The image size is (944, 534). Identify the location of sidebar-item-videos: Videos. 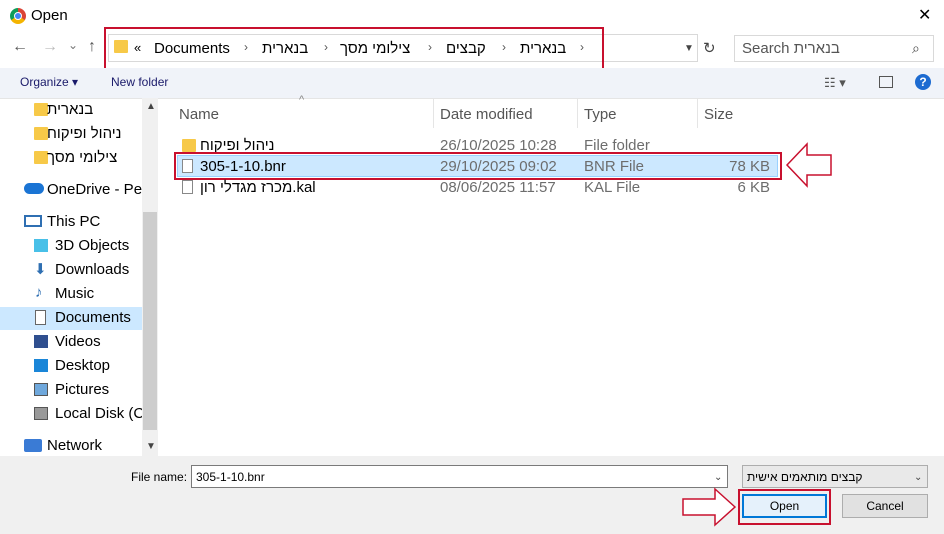
(102, 341).